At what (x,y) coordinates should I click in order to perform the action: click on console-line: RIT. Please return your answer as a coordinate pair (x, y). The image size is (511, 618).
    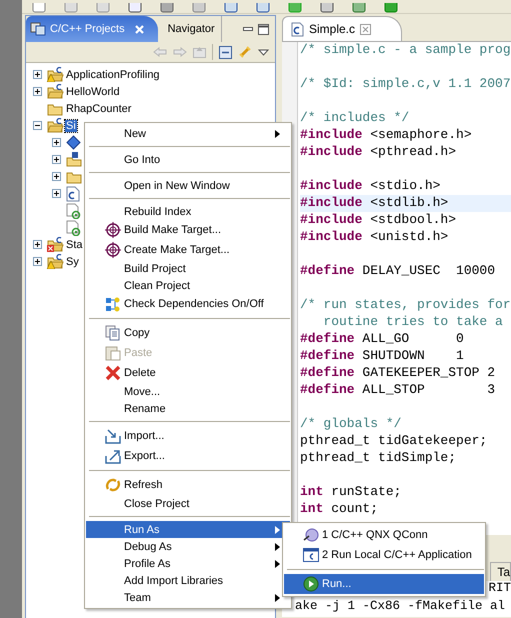
    Looking at the image, I should click on (499, 589).